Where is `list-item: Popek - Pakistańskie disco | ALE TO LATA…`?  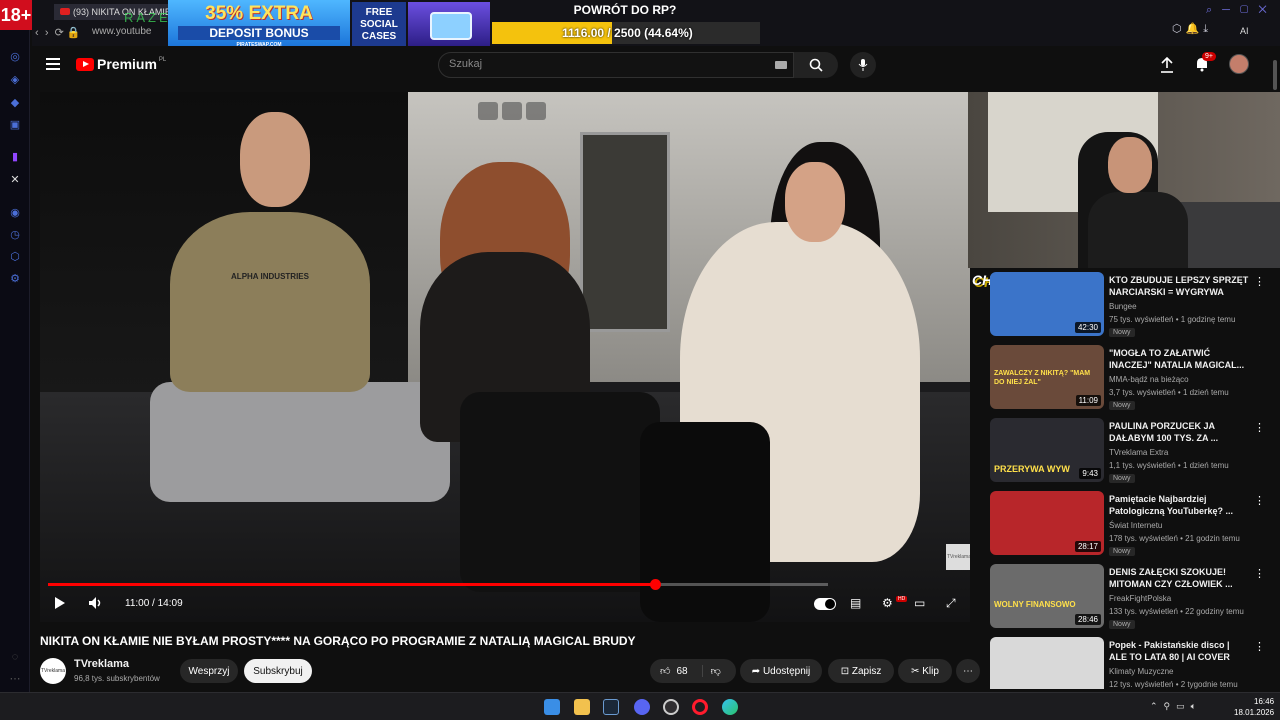 list-item: Popek - Pakistańskie disco | ALE TO LATA… is located at coordinates (1135, 663).